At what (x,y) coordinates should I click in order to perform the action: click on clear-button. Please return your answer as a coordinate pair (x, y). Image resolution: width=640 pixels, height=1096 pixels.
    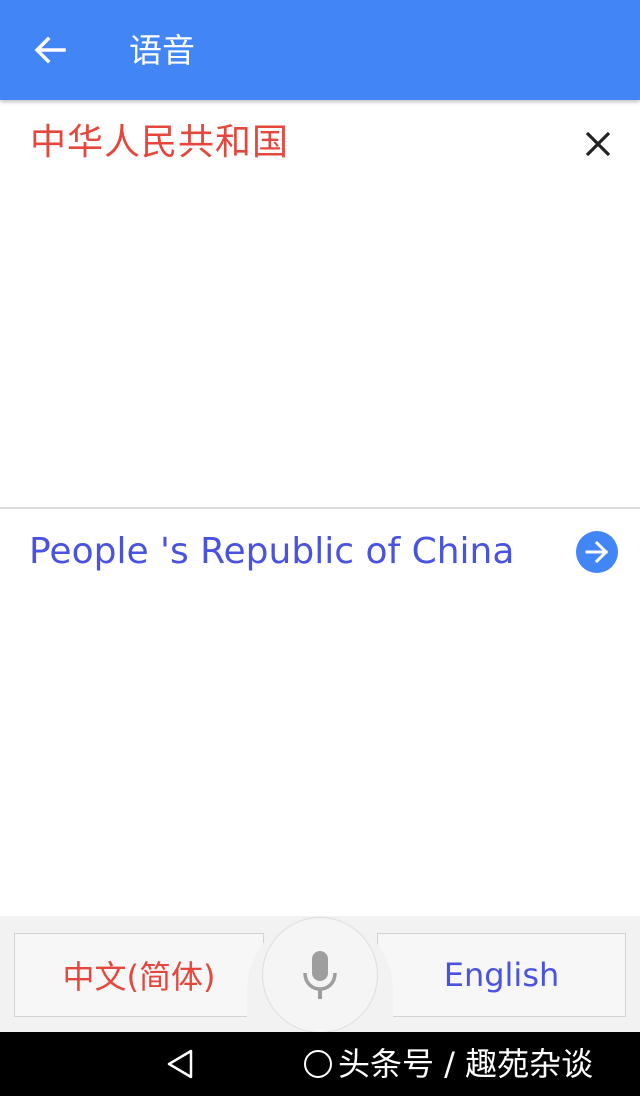
    Looking at the image, I should click on (598, 144).